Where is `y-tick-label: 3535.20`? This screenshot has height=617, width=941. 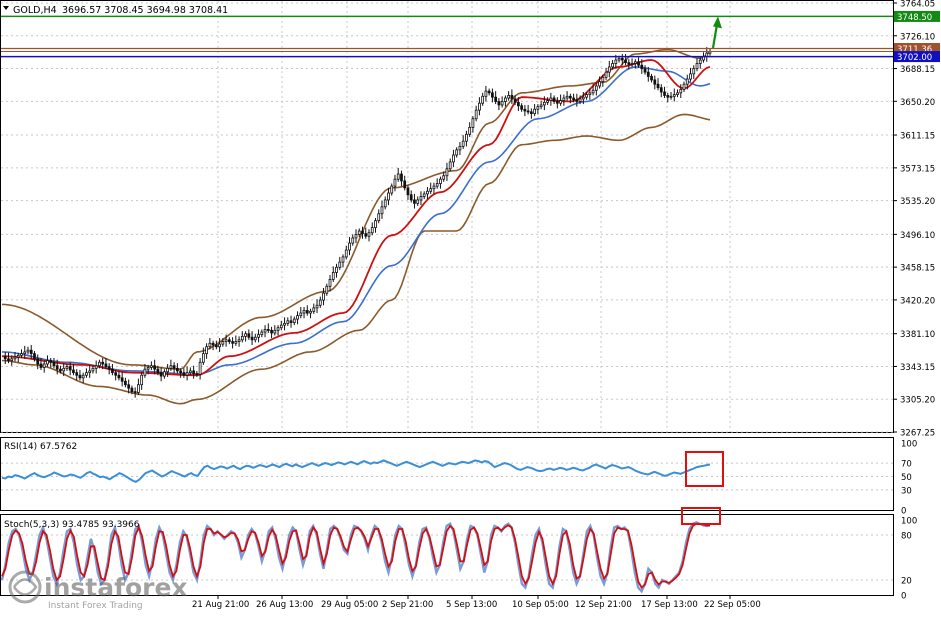
y-tick-label: 3535.20 is located at coordinates (917, 202).